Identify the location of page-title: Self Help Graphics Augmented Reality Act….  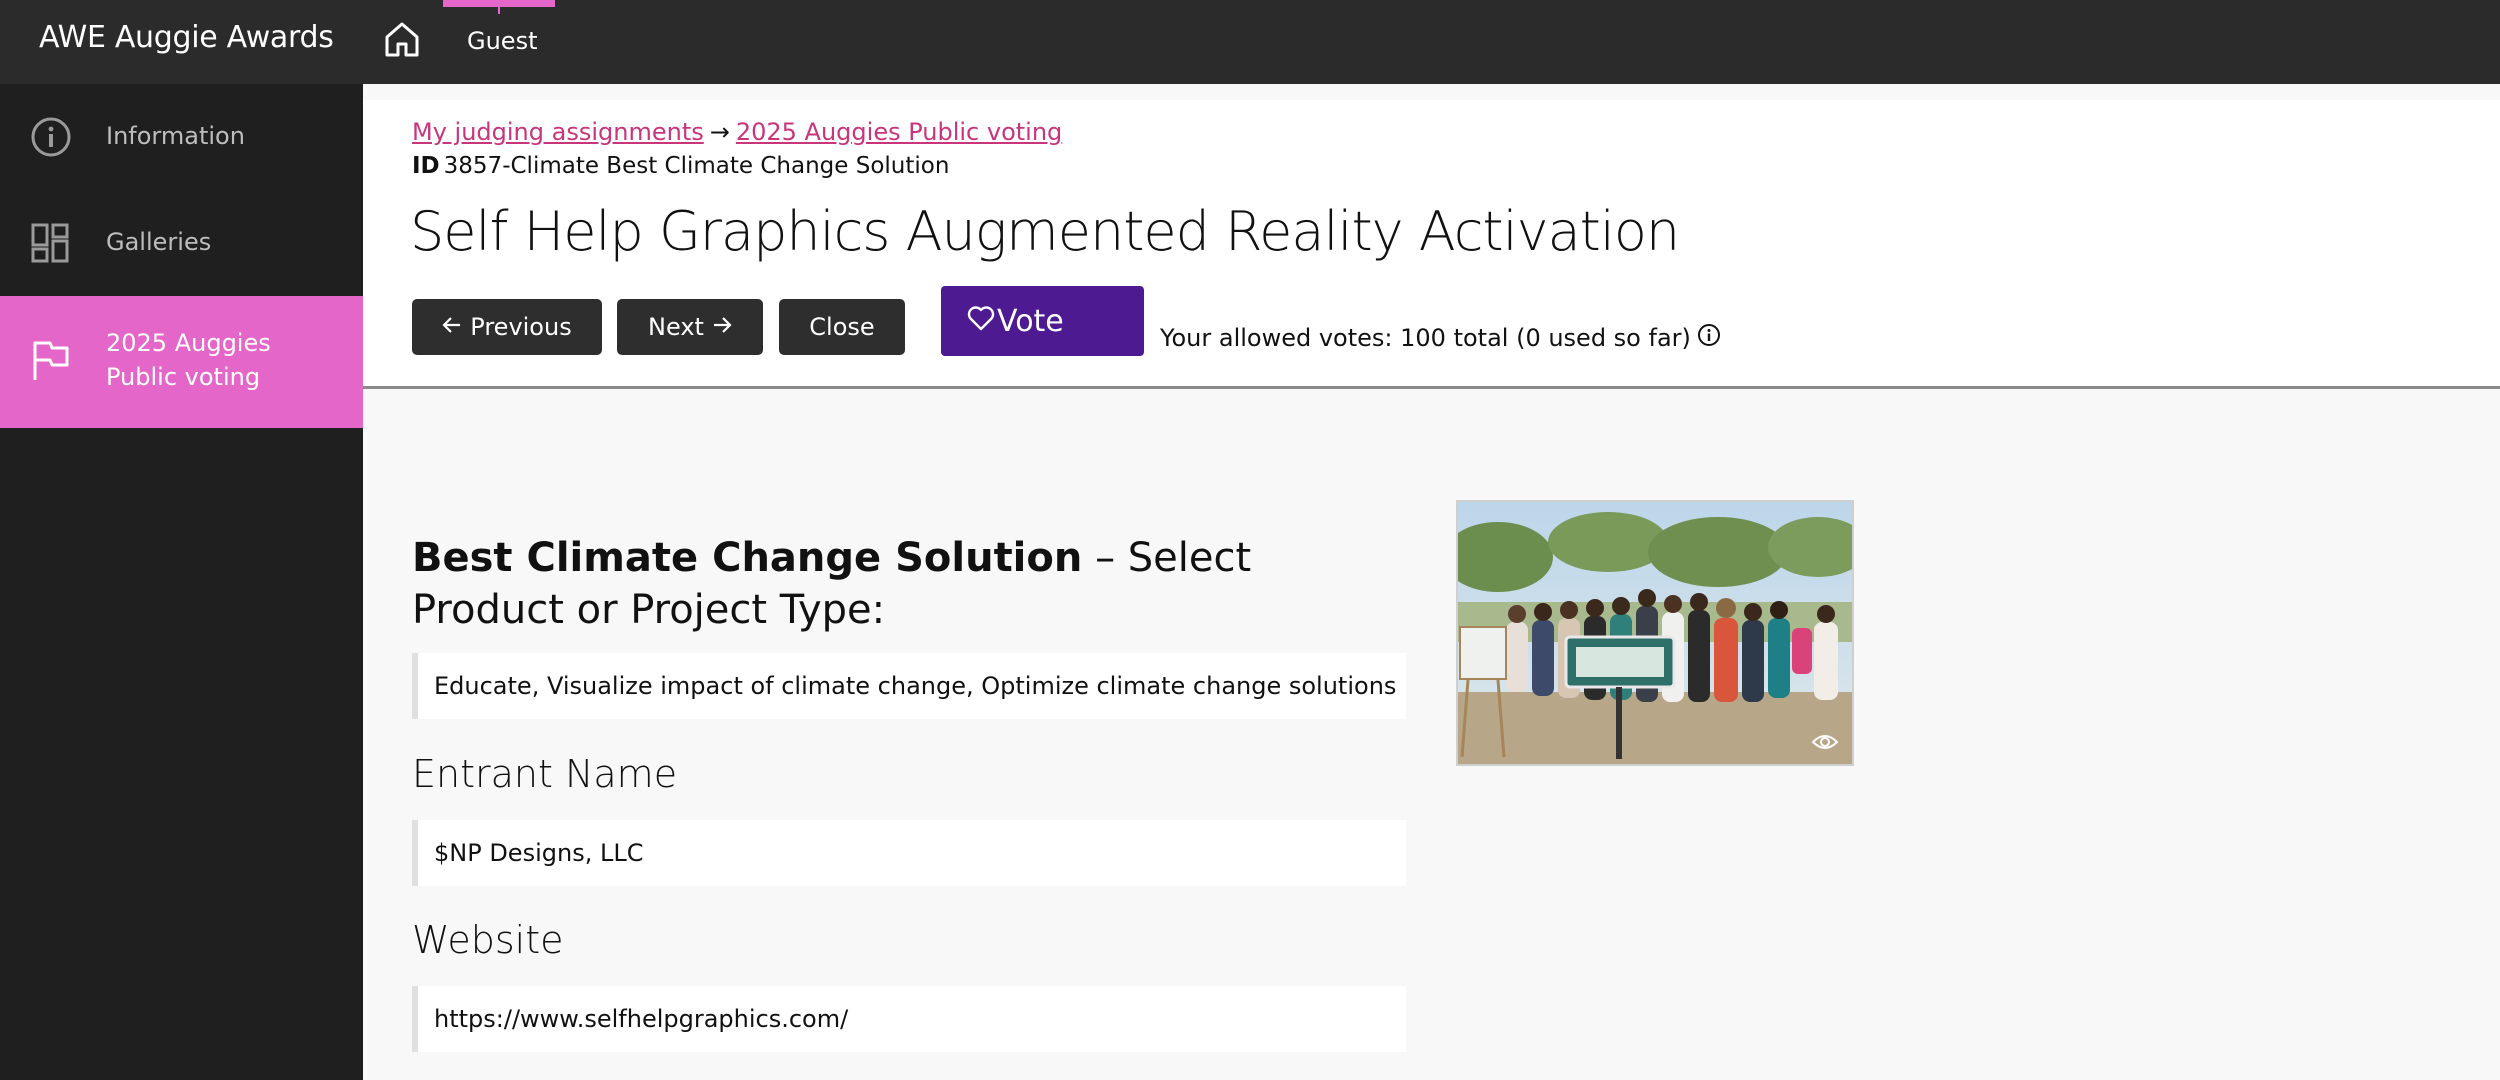
(1045, 231).